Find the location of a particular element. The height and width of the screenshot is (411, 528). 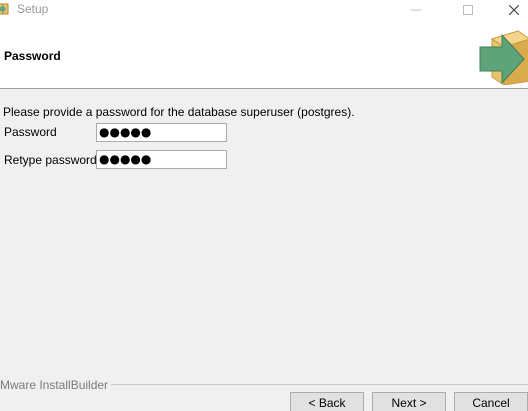

password-label: Password is located at coordinates (30, 132).